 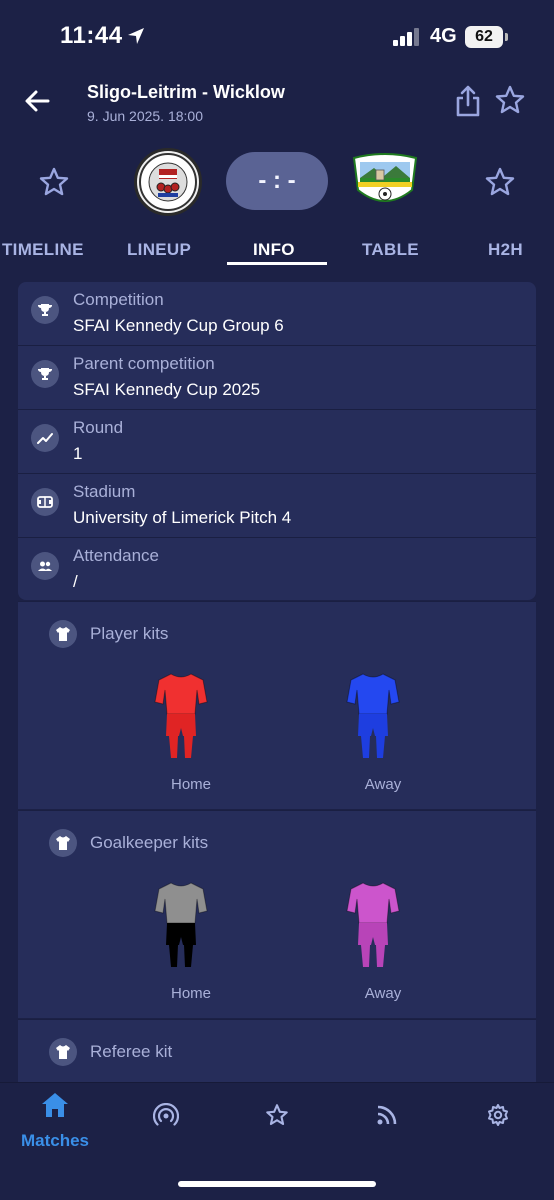 I want to click on section-title: Player kits, so click(x=129, y=633).